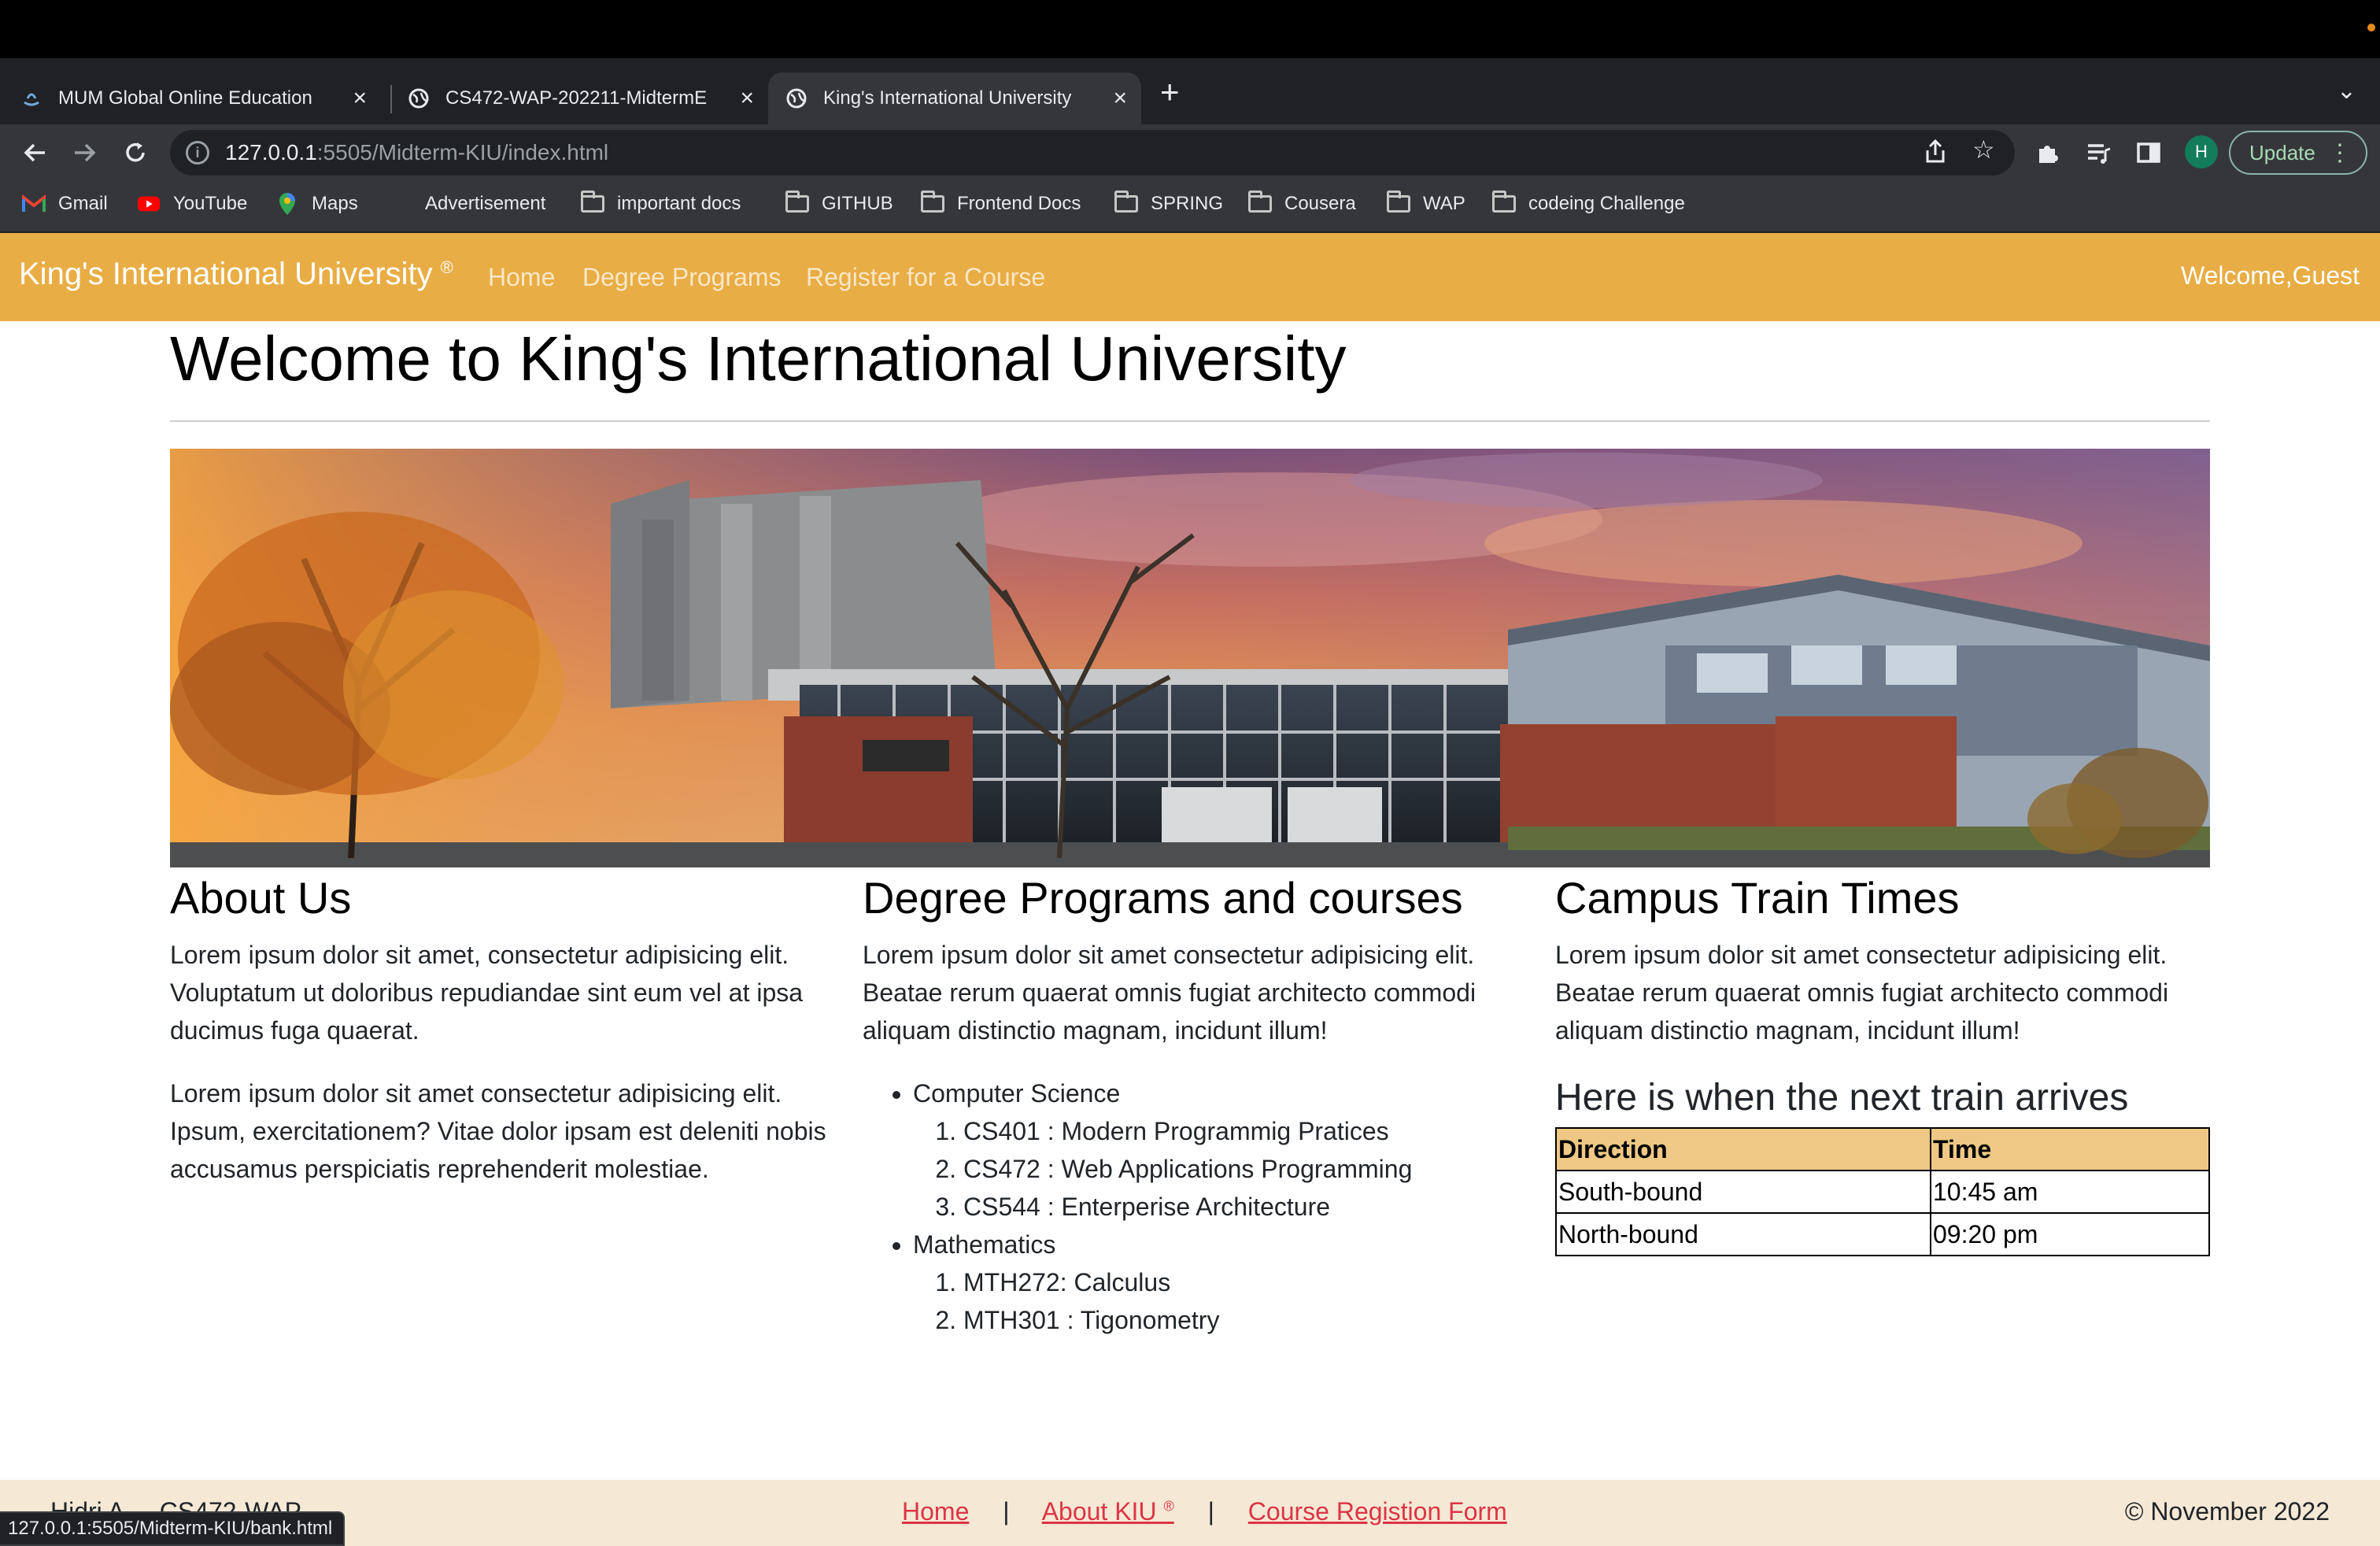 The width and height of the screenshot is (2380, 1546). Describe the element at coordinates (2149, 153) in the screenshot. I see `side-panel-icon` at that location.